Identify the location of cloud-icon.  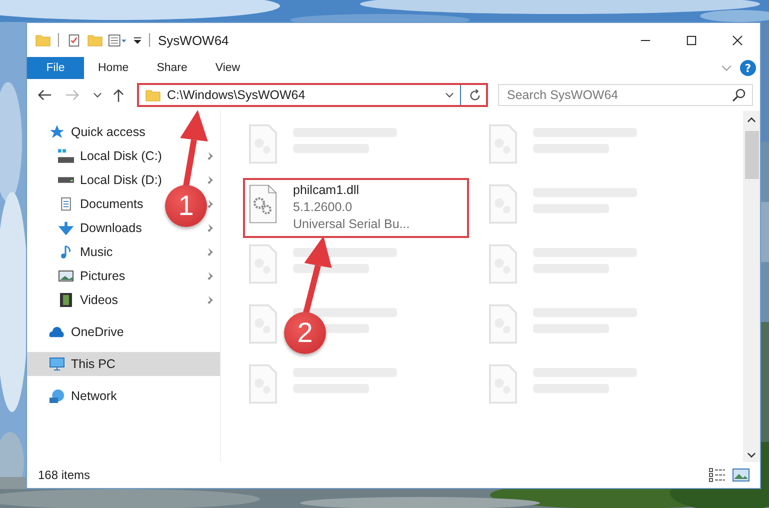
(57, 332).